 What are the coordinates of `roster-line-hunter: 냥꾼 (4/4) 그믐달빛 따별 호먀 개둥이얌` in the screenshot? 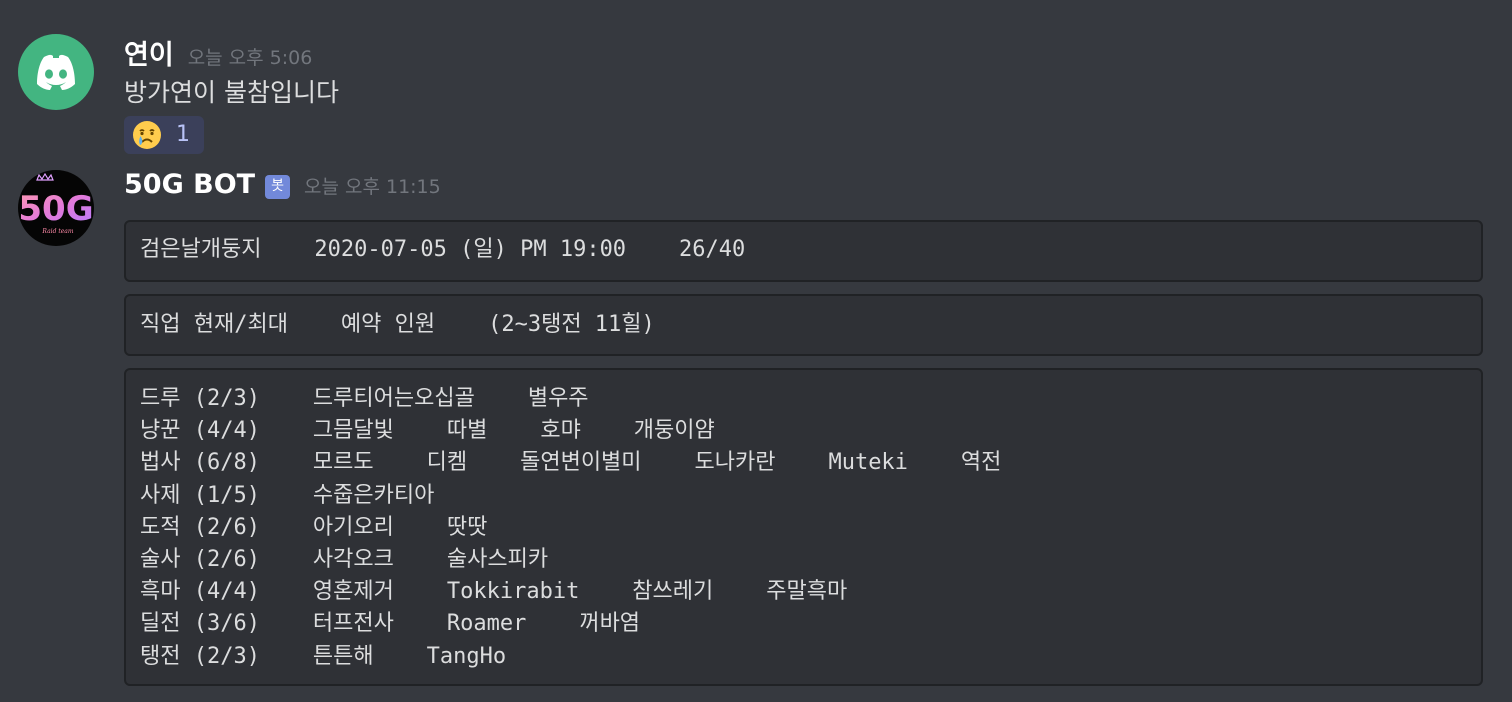 It's located at (427, 431).